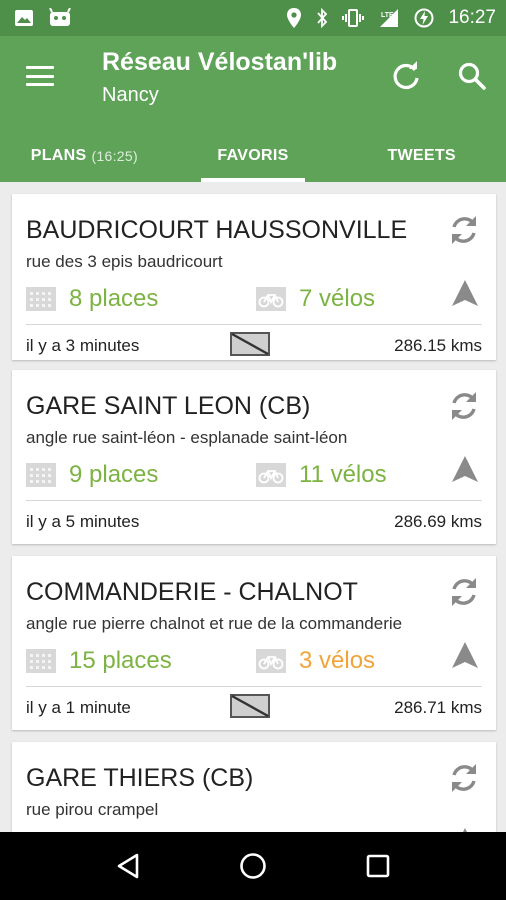  I want to click on image-icon, so click(24, 18).